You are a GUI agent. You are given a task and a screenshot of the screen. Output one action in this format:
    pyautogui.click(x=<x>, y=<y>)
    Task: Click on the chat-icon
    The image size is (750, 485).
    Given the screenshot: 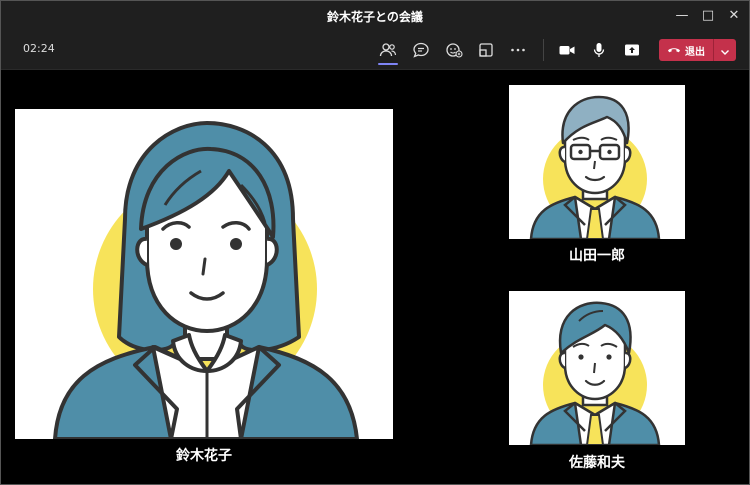 What is the action you would take?
    pyautogui.click(x=421, y=50)
    